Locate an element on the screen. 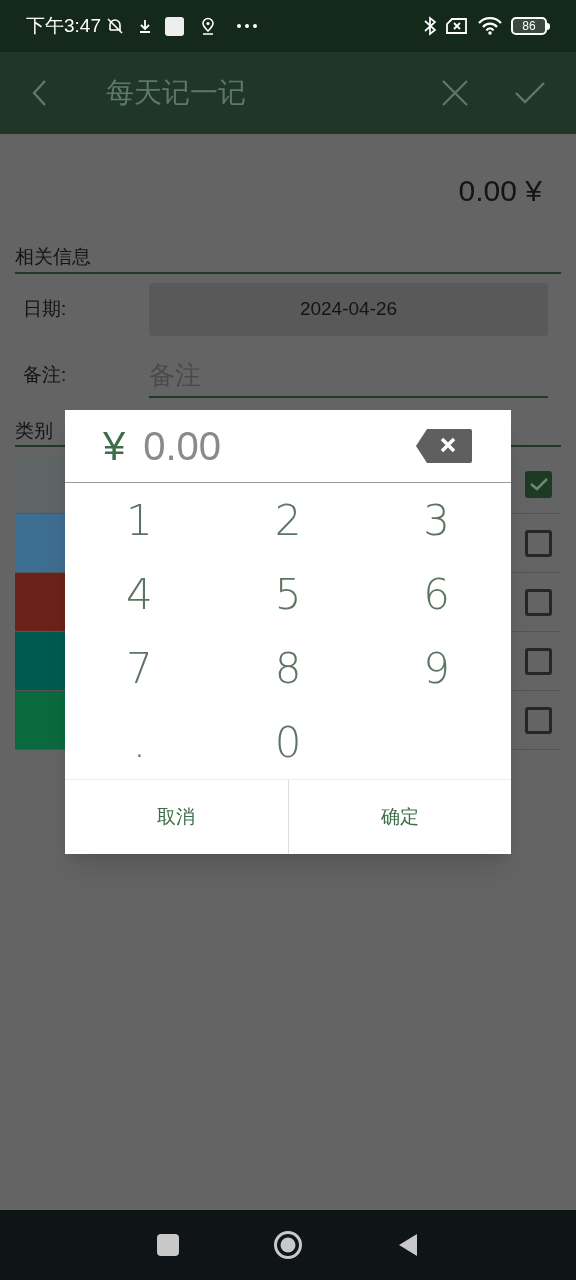 Image resolution: width=576 pixels, height=1280 pixels. status-time: 下午3:47 is located at coordinates (63, 25).